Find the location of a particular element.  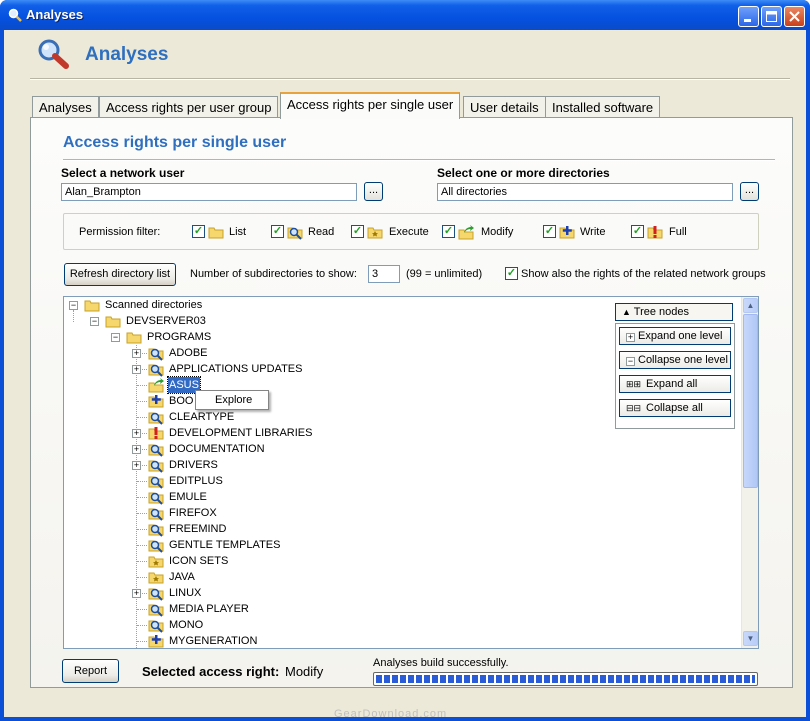

full-exclamation-icon is located at coordinates (655, 232).